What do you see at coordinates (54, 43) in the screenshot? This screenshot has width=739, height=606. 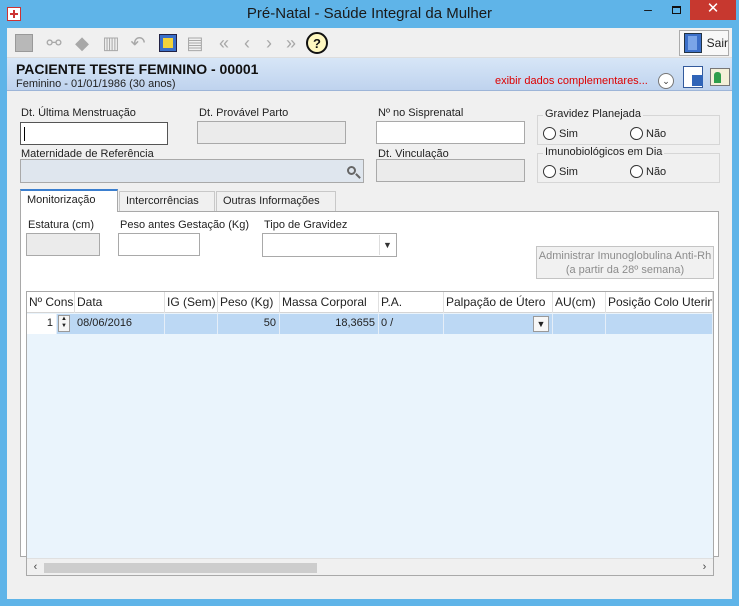 I see `binoculars-icon: ⚯` at bounding box center [54, 43].